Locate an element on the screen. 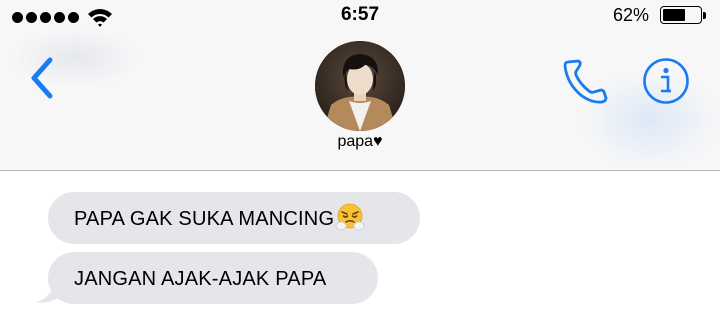 Image resolution: width=720 pixels, height=328 pixels. phone-button is located at coordinates (586, 81).